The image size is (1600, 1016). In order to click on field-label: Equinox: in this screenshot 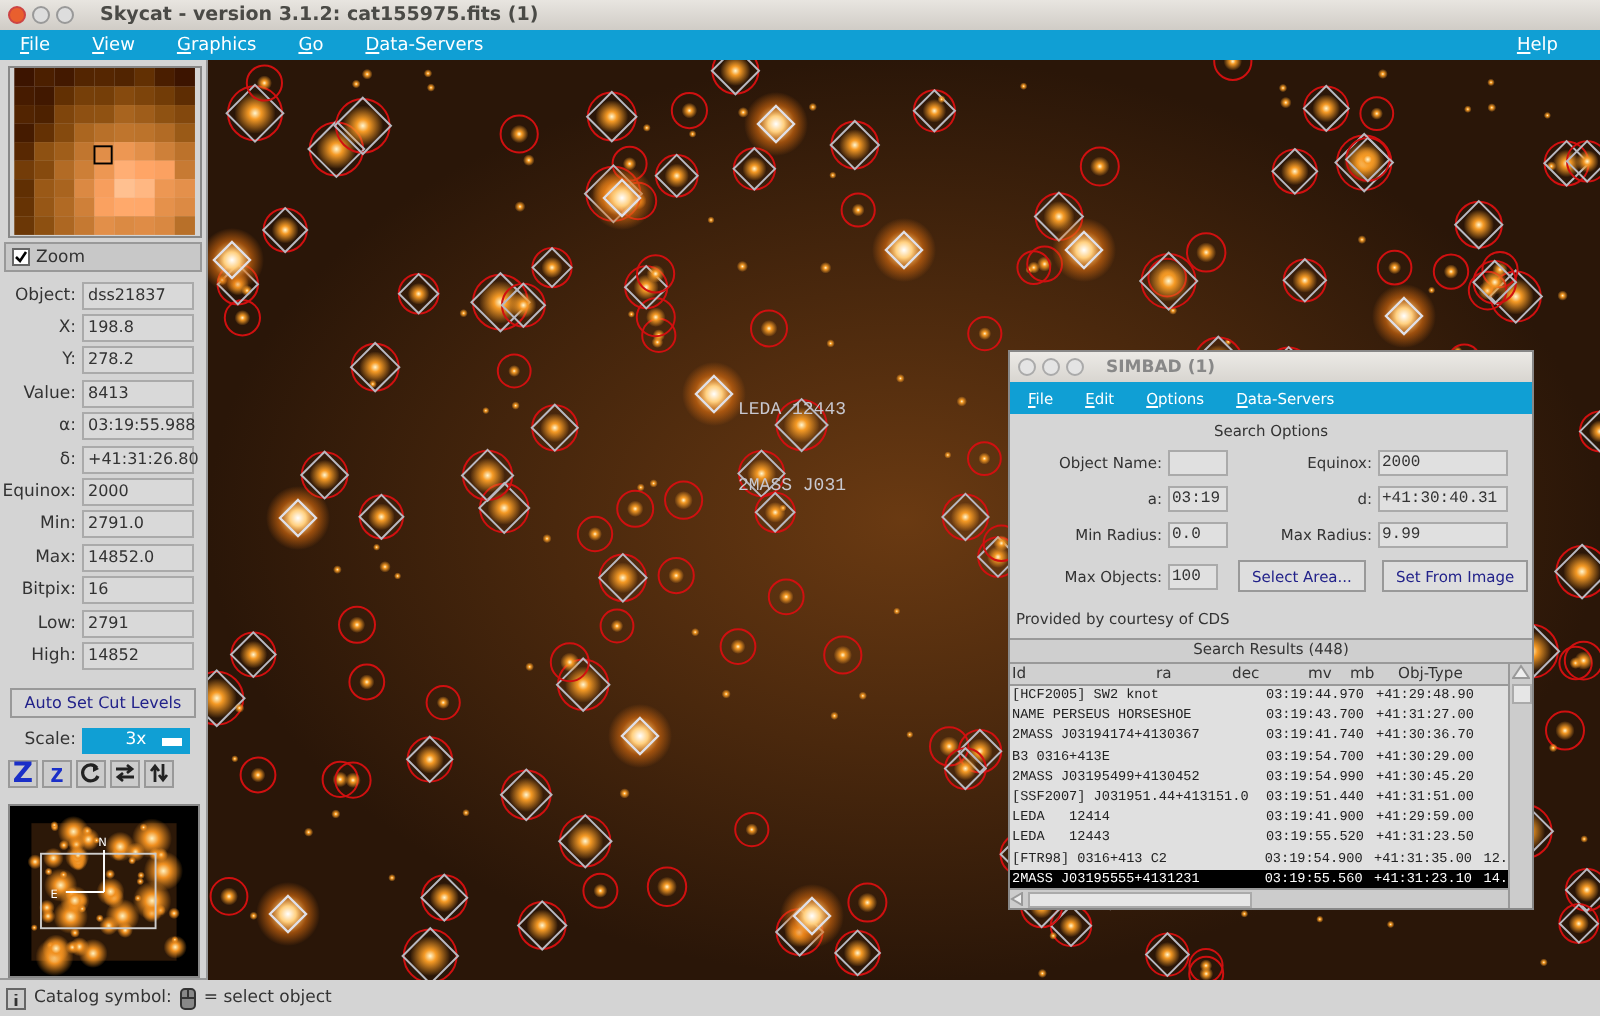, I will do `click(39, 492)`.